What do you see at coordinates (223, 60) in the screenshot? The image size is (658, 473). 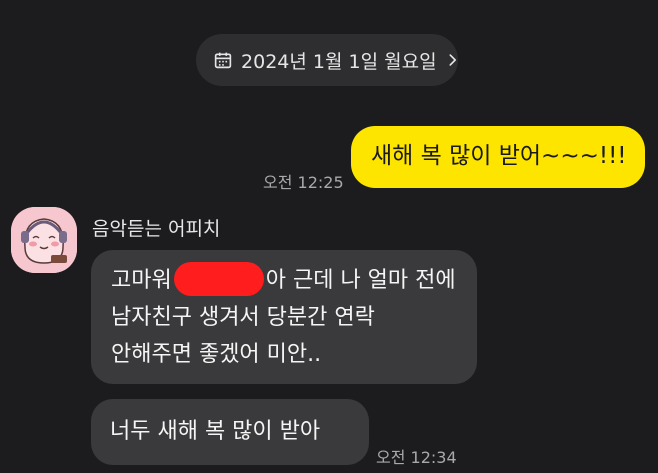 I see `calendar-icon` at bounding box center [223, 60].